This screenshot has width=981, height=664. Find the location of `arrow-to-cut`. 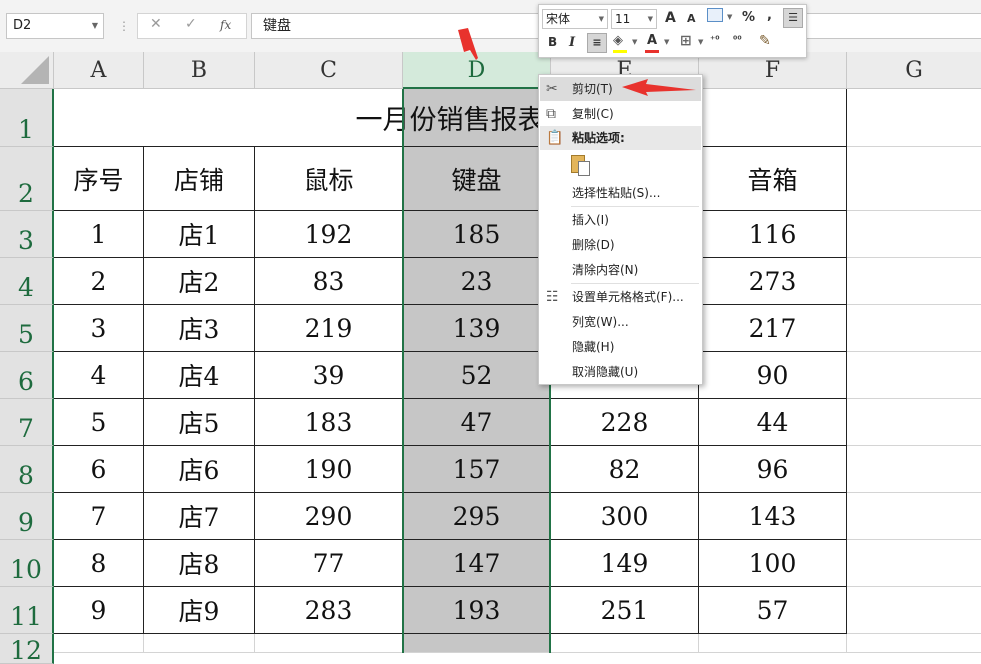

arrow-to-cut is located at coordinates (659, 87).